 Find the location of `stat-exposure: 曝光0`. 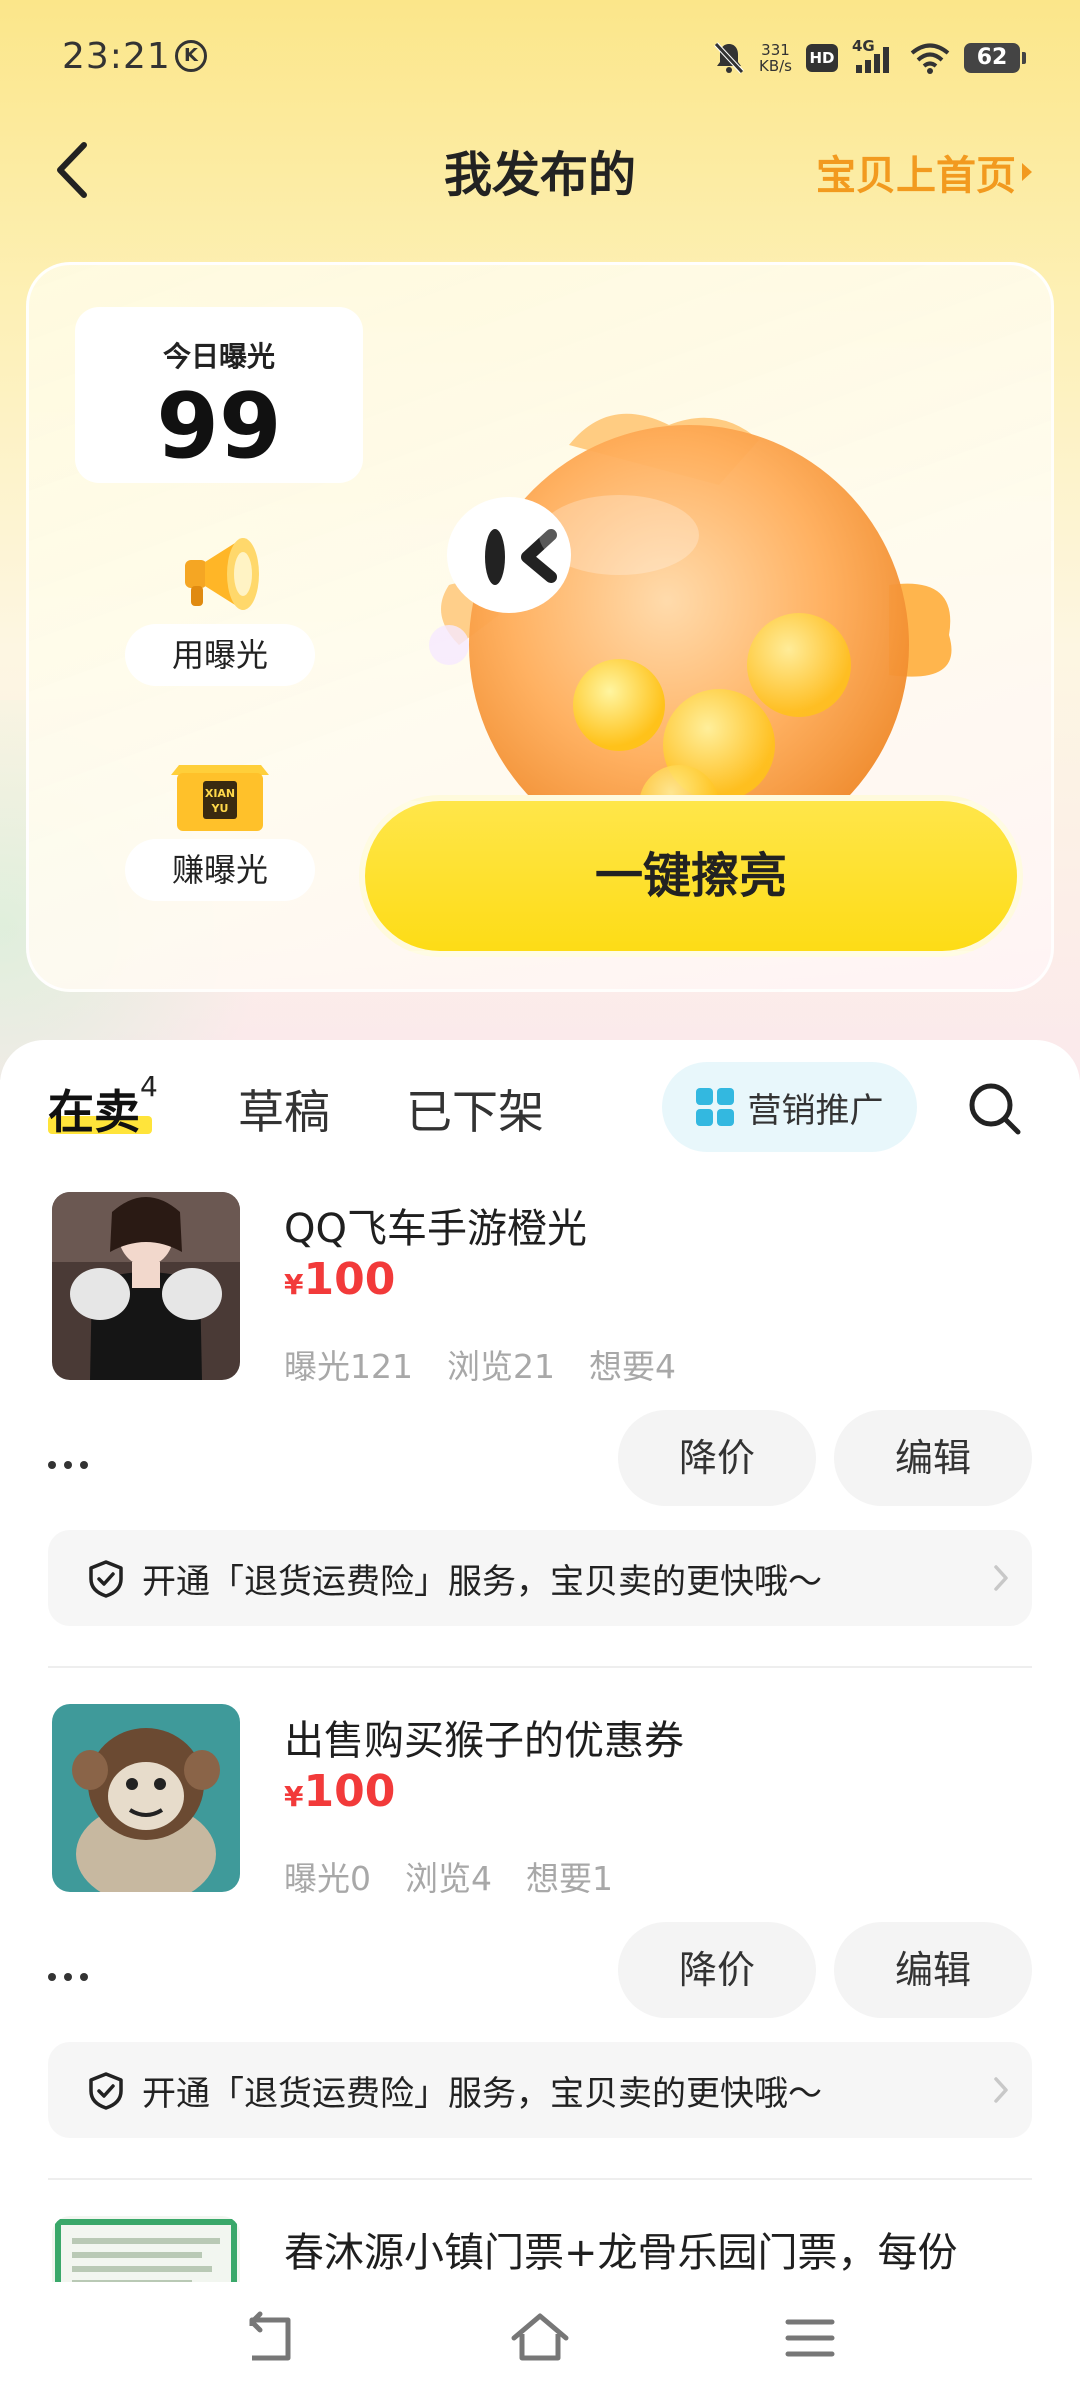

stat-exposure: 曝光0 is located at coordinates (327, 1878).